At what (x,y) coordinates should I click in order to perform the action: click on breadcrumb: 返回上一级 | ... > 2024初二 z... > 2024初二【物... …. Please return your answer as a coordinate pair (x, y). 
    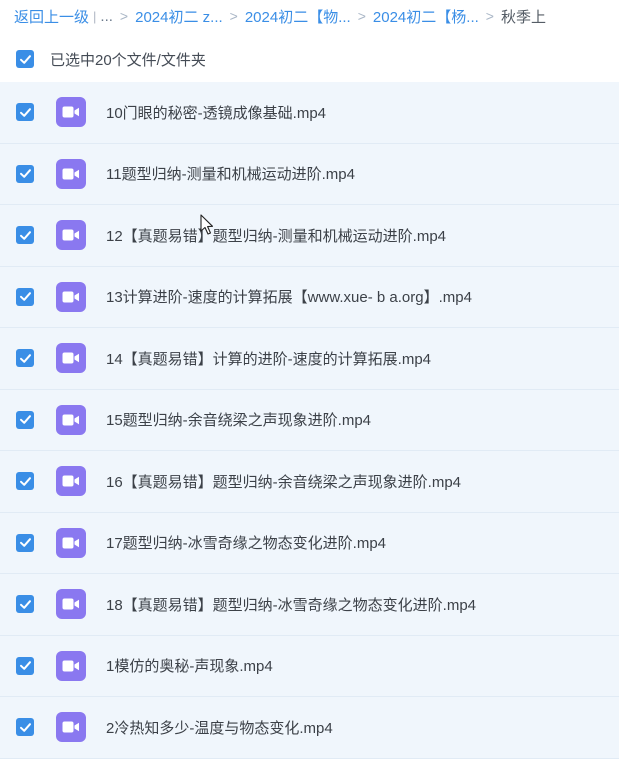
    Looking at the image, I should click on (309, 16).